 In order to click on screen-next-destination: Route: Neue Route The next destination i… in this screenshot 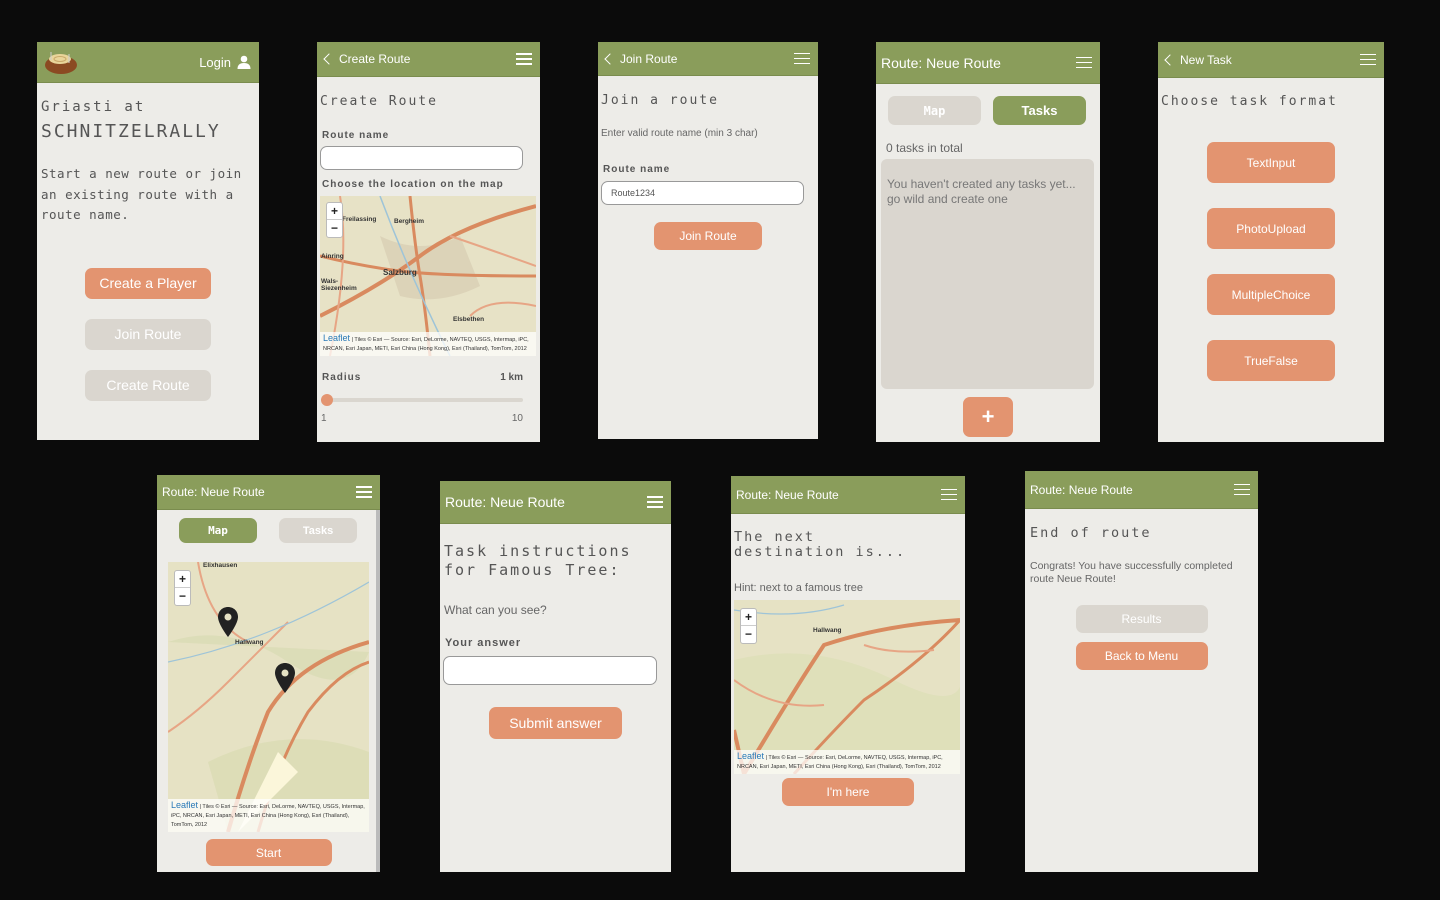, I will do `click(848, 674)`.